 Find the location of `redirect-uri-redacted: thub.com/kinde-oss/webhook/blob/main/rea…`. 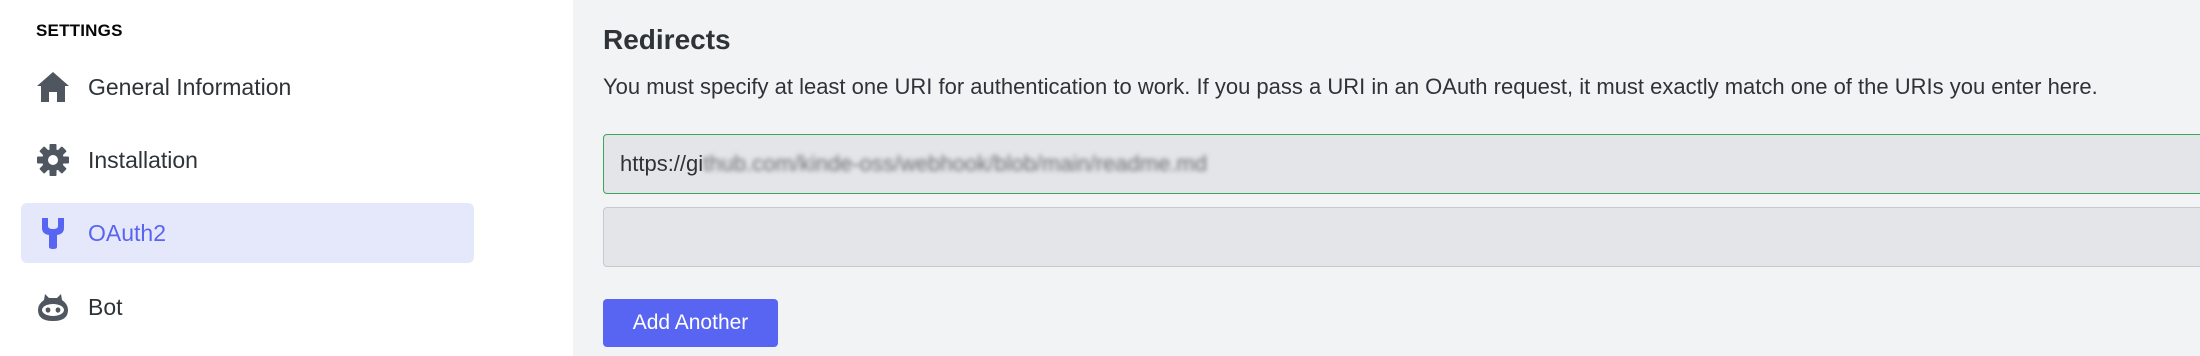

redirect-uri-redacted: thub.com/kinde-oss/webhook/blob/main/rea… is located at coordinates (955, 163).